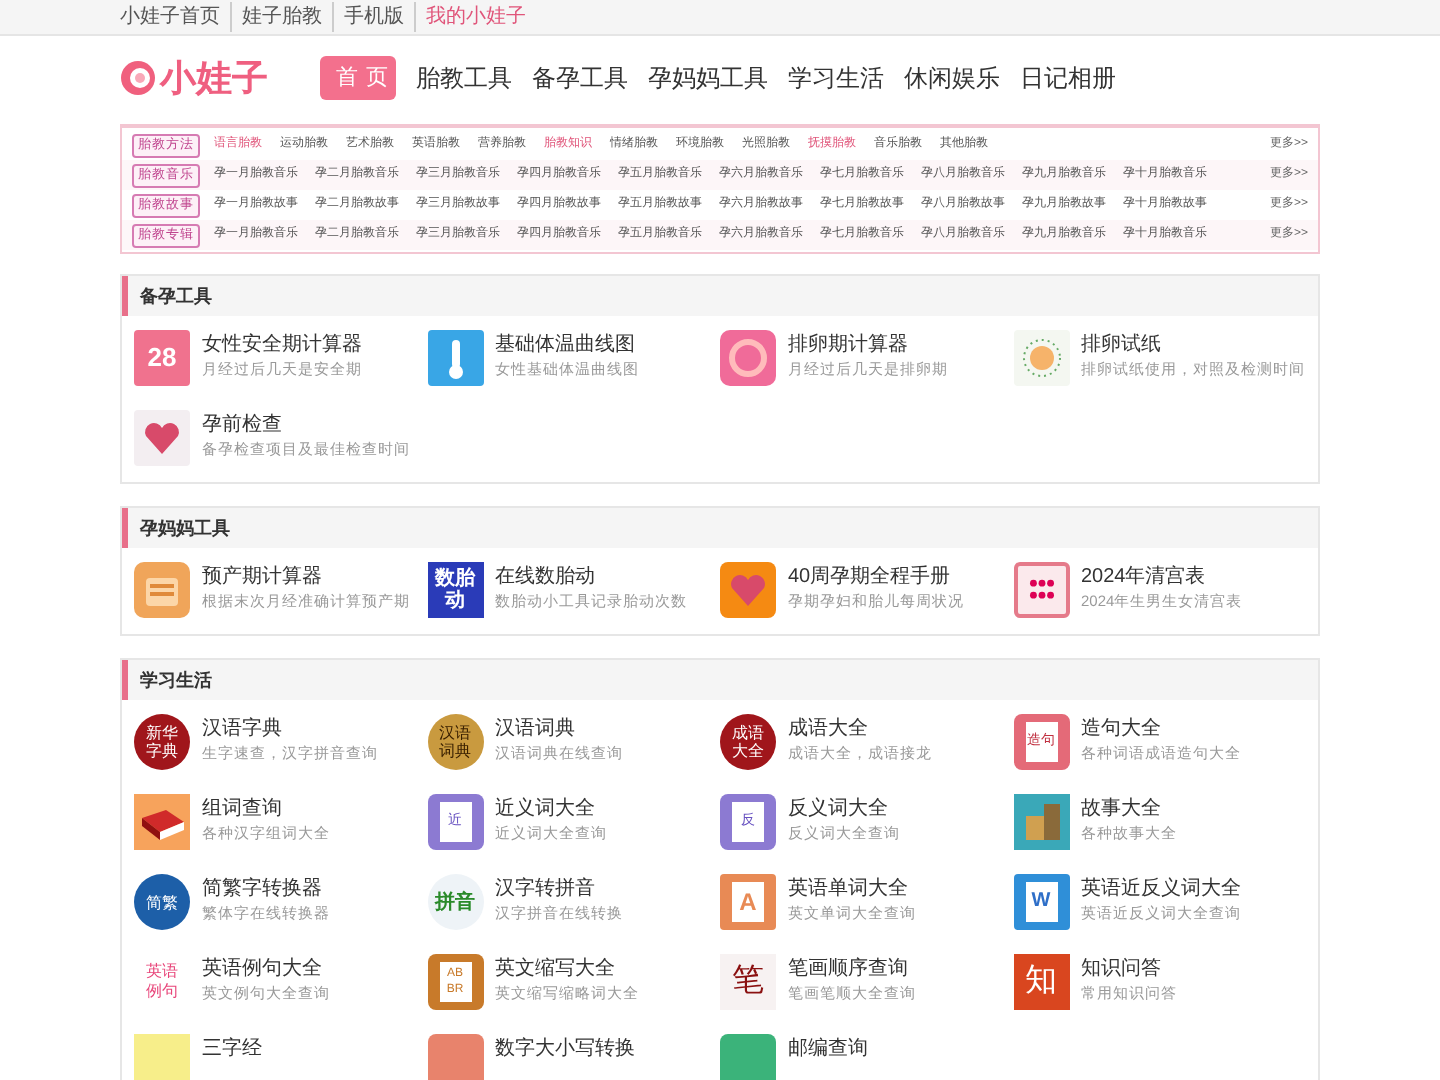  What do you see at coordinates (720, 296) in the screenshot?
I see `section-title: 备孕工具` at bounding box center [720, 296].